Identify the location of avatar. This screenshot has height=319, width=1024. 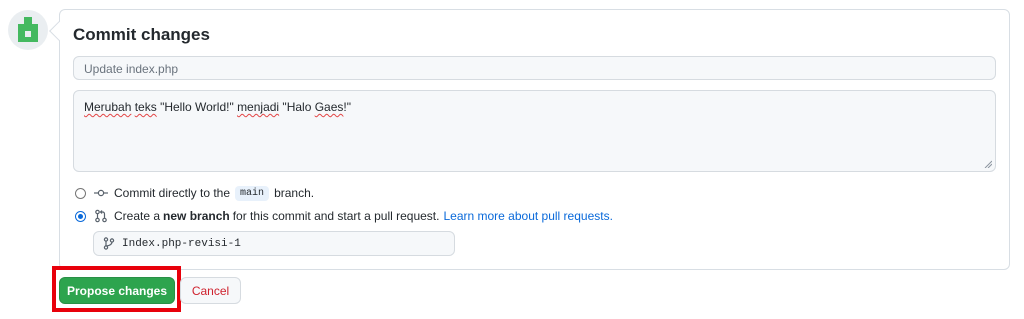
(28, 30).